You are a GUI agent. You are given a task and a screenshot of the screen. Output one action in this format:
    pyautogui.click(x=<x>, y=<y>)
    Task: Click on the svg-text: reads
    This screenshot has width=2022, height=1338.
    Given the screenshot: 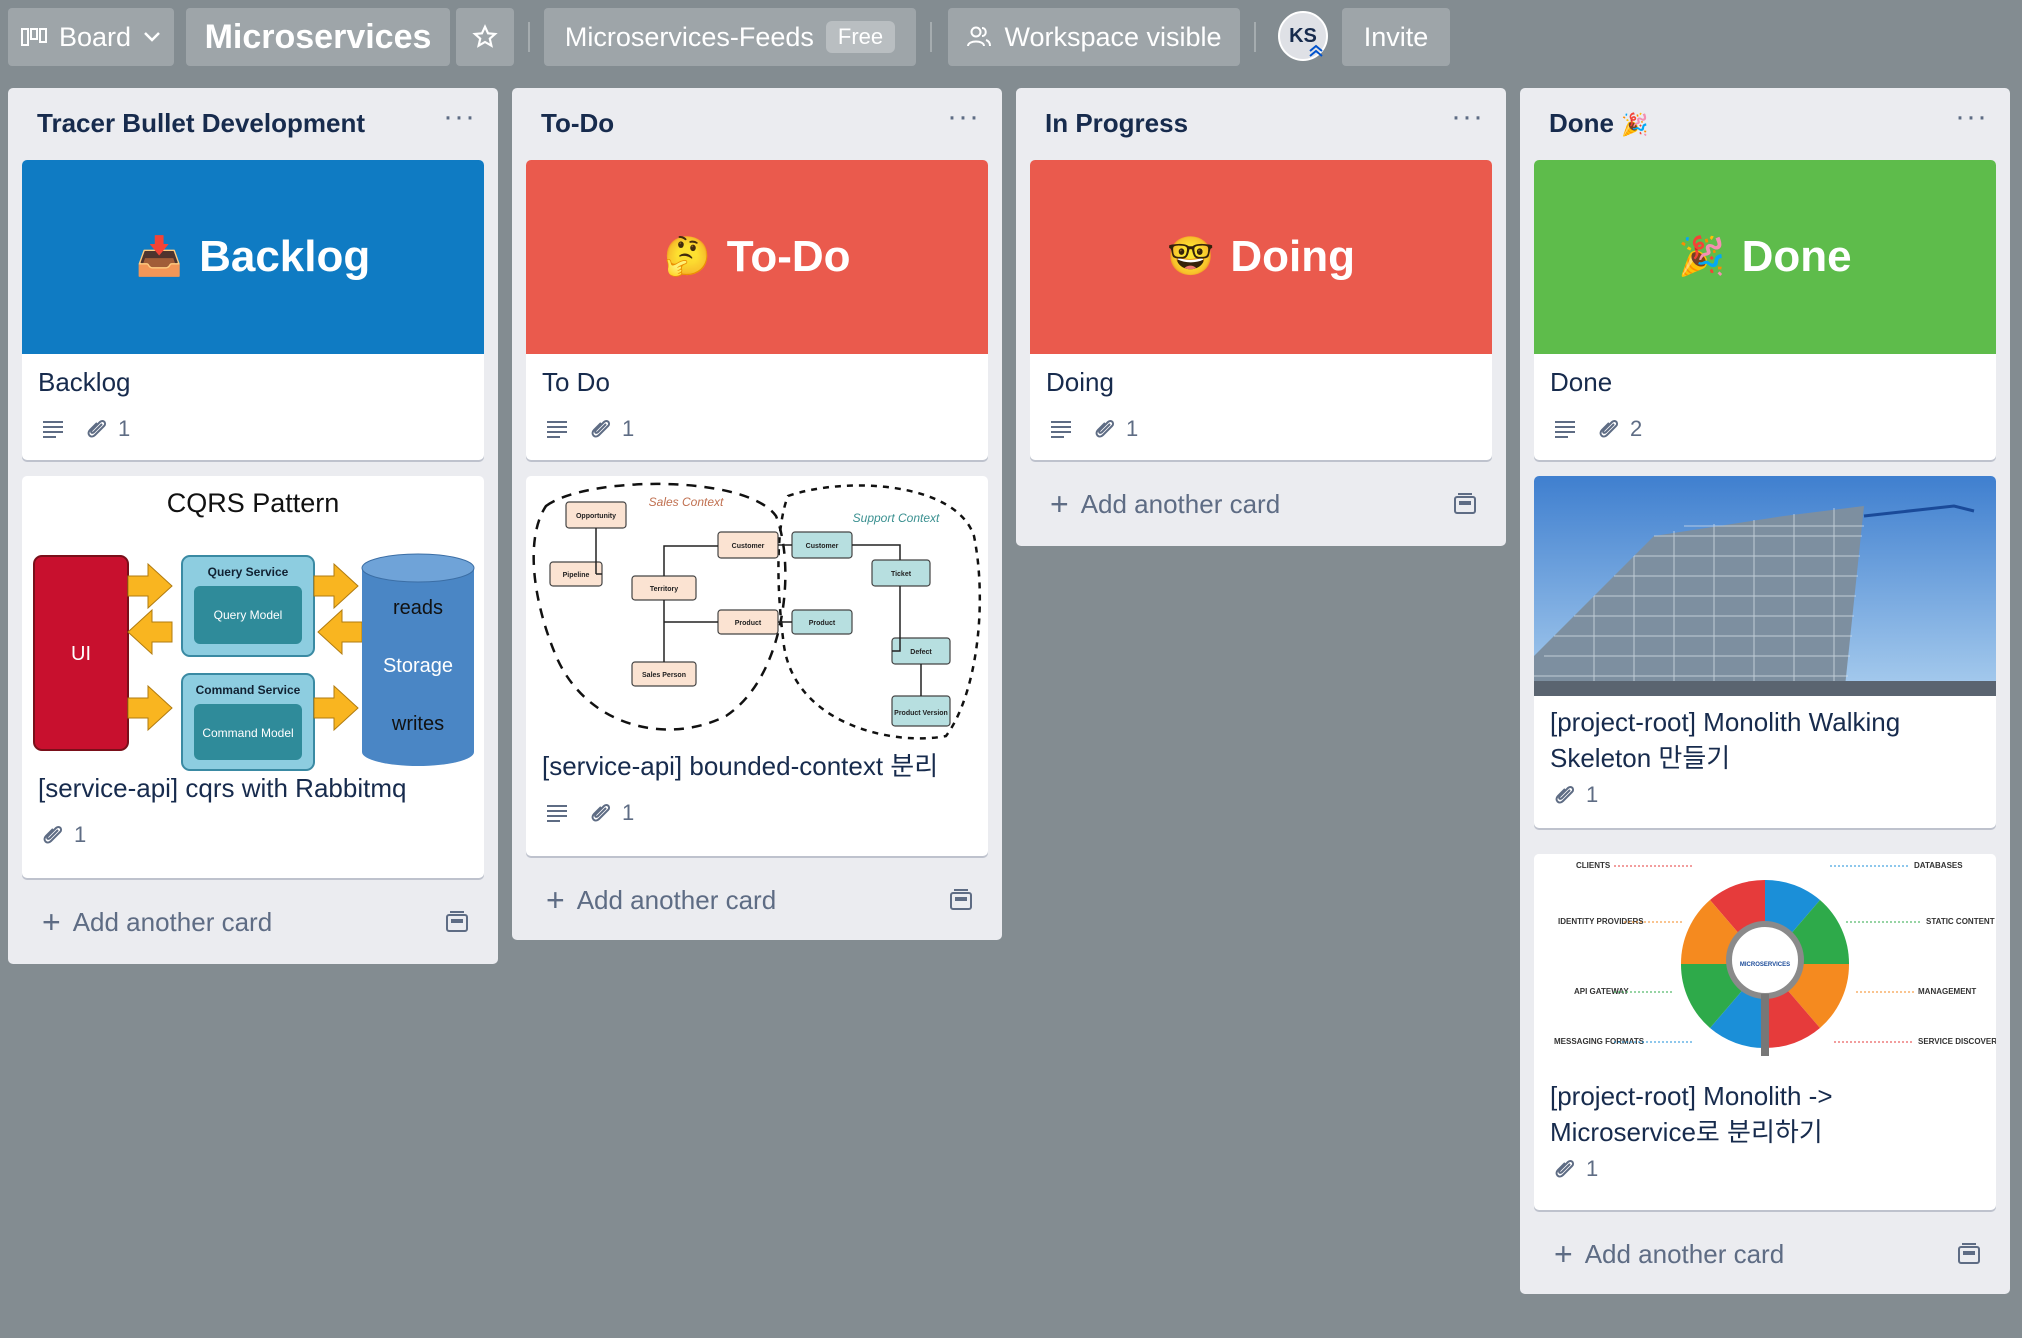 What is the action you would take?
    pyautogui.click(x=418, y=608)
    